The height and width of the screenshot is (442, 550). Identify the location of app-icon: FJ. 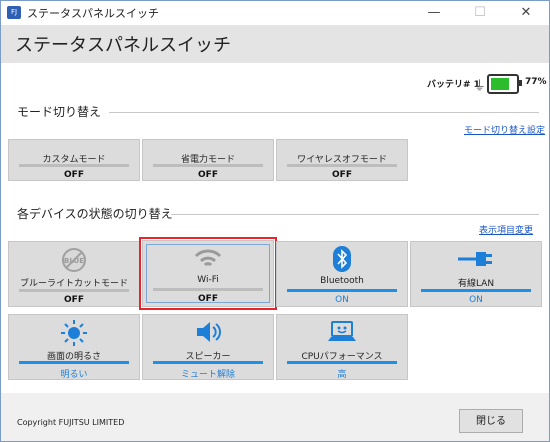
(14, 12).